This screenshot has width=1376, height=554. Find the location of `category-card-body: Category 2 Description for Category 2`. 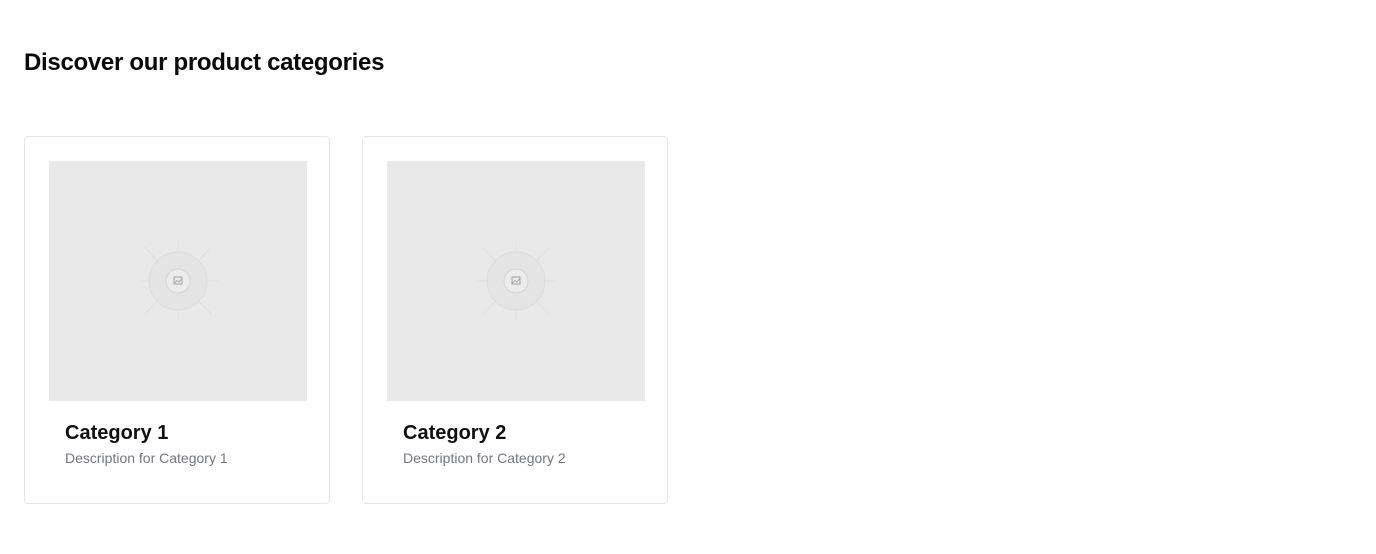

category-card-body: Category 2 Description for Category 2 is located at coordinates (515, 434).